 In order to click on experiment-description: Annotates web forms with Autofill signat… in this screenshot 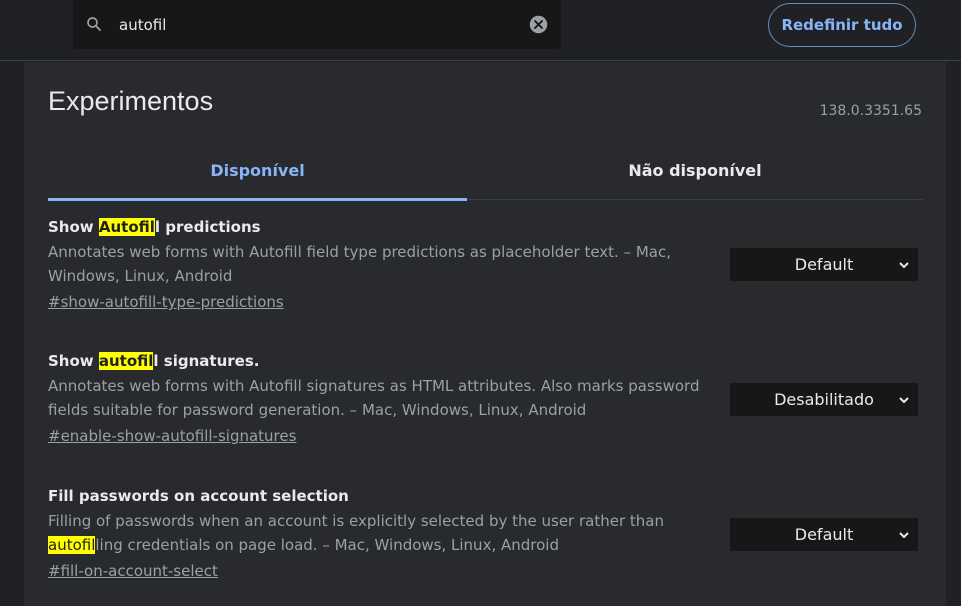, I will do `click(383, 398)`.